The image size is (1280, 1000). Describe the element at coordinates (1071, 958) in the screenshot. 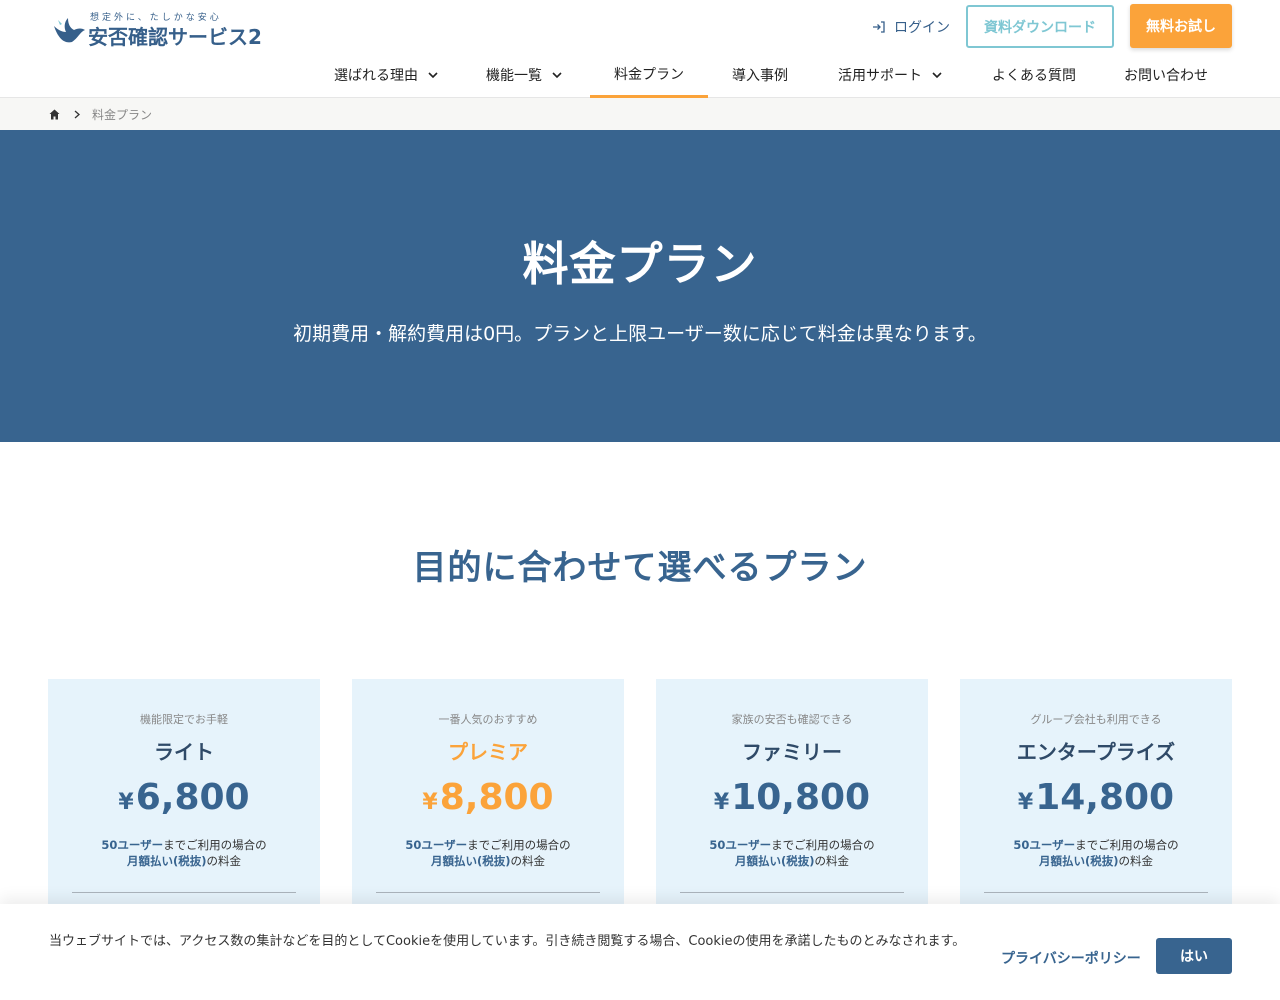

I see `privacy-policy-link: プライバシーポリシー` at that location.